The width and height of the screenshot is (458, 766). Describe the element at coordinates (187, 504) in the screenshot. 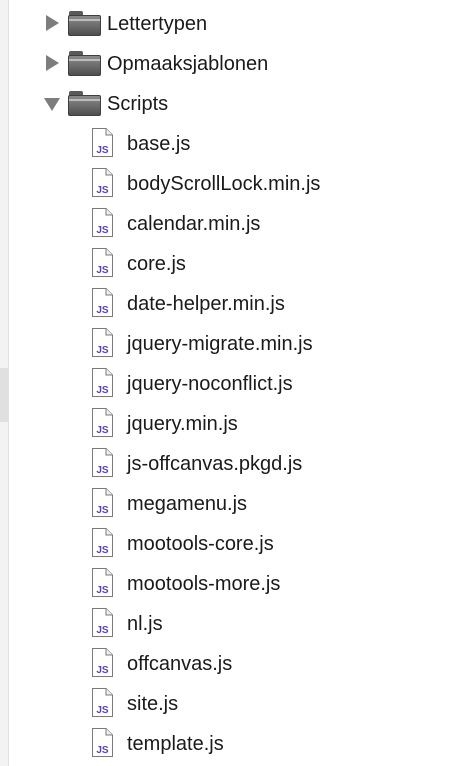

I see `file-label: megamenu.js` at that location.